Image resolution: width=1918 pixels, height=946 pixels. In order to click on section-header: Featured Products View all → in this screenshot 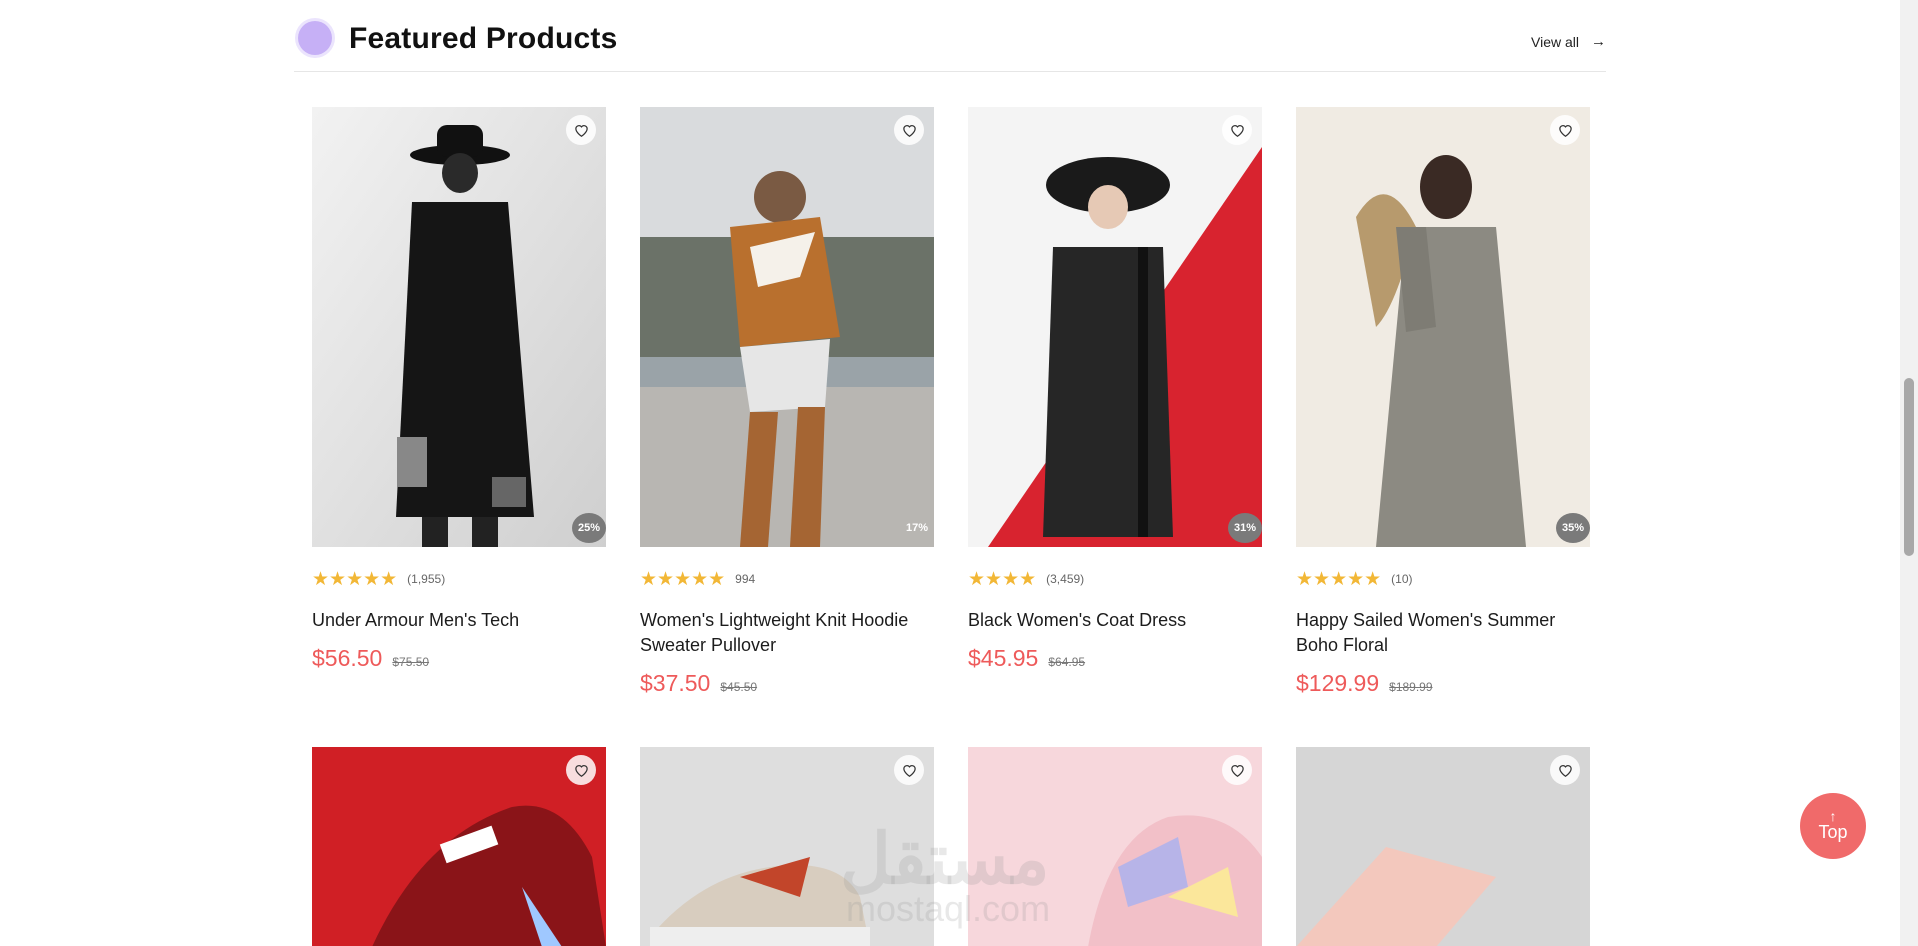, I will do `click(950, 36)`.